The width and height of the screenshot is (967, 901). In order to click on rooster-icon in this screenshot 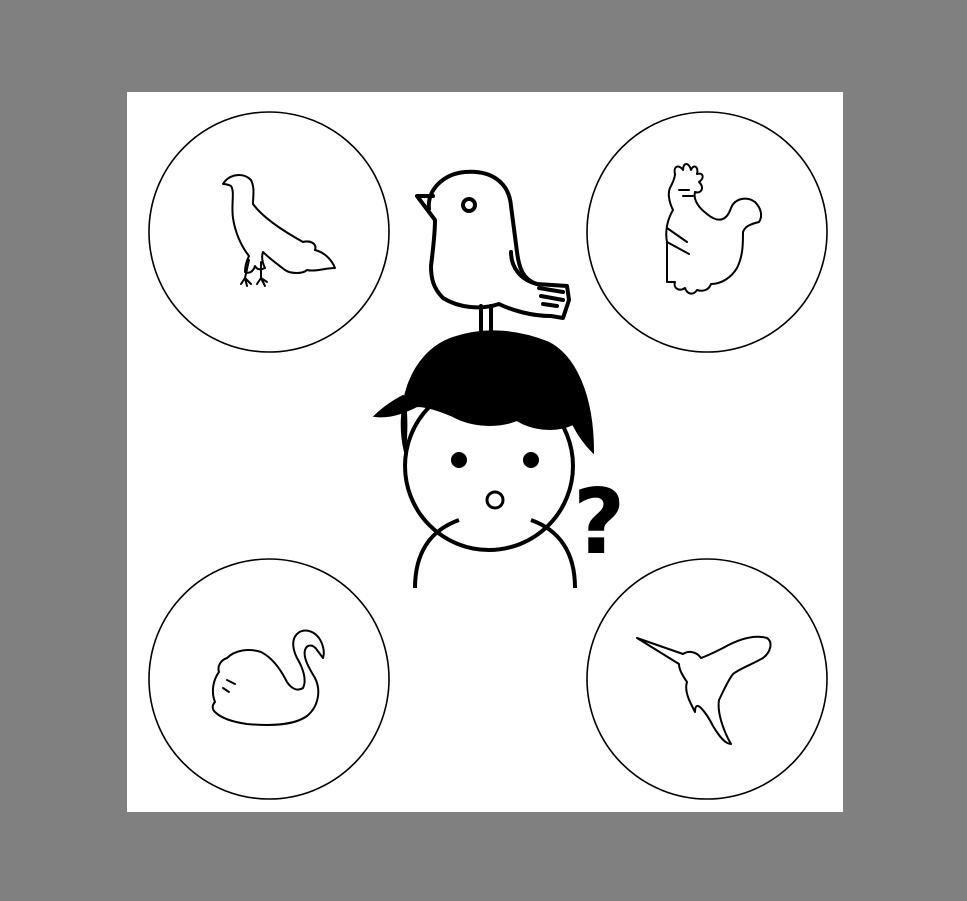, I will do `click(714, 229)`.